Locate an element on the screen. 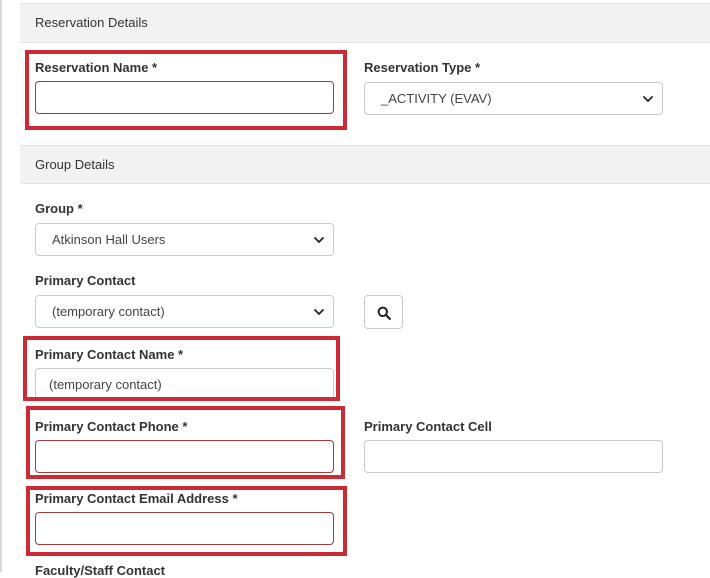  primary-contact-label: Primary Contact is located at coordinates (85, 280).